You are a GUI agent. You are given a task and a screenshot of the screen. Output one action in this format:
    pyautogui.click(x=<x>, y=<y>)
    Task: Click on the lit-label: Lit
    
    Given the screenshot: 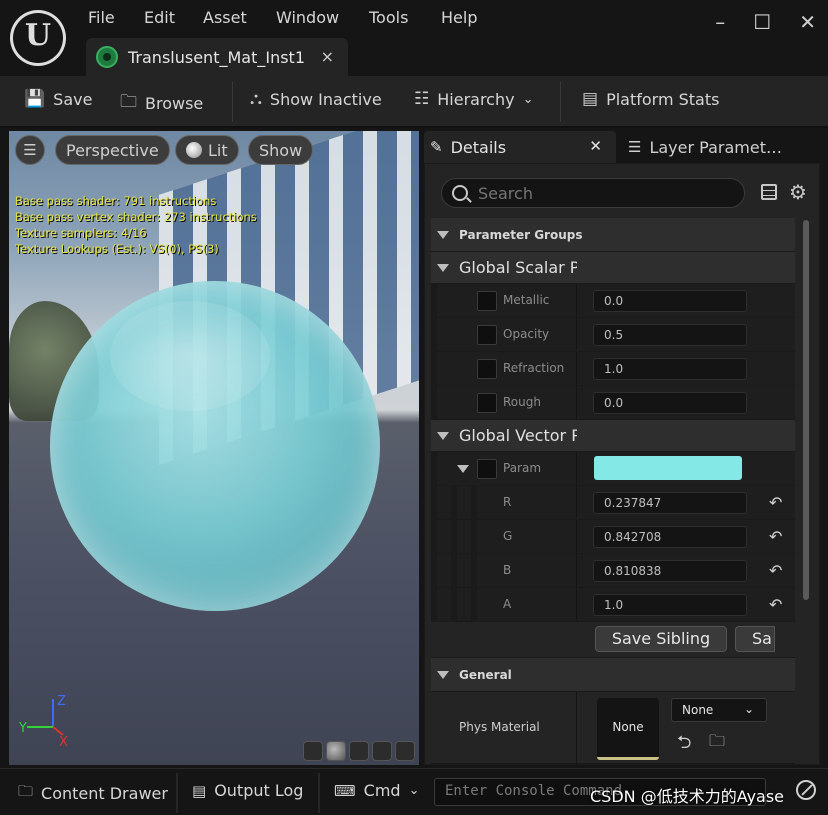 What is the action you would take?
    pyautogui.click(x=218, y=150)
    